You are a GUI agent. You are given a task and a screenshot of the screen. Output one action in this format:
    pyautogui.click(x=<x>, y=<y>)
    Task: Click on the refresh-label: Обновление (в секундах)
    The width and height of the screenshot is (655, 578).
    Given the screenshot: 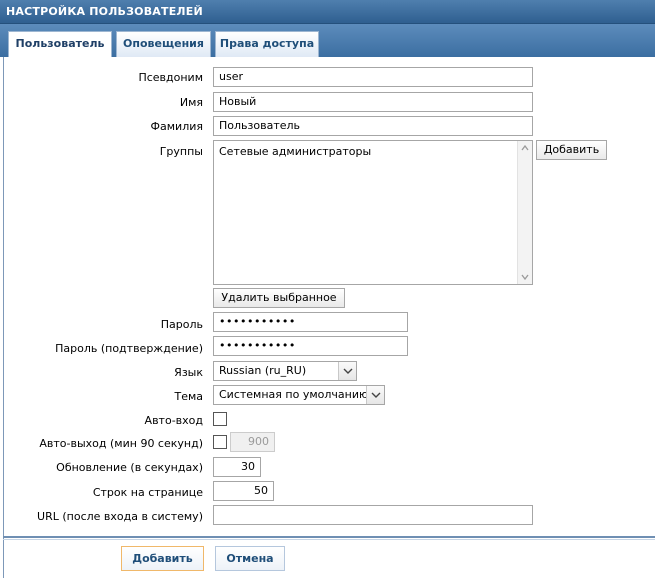 What is the action you would take?
    pyautogui.click(x=129, y=467)
    